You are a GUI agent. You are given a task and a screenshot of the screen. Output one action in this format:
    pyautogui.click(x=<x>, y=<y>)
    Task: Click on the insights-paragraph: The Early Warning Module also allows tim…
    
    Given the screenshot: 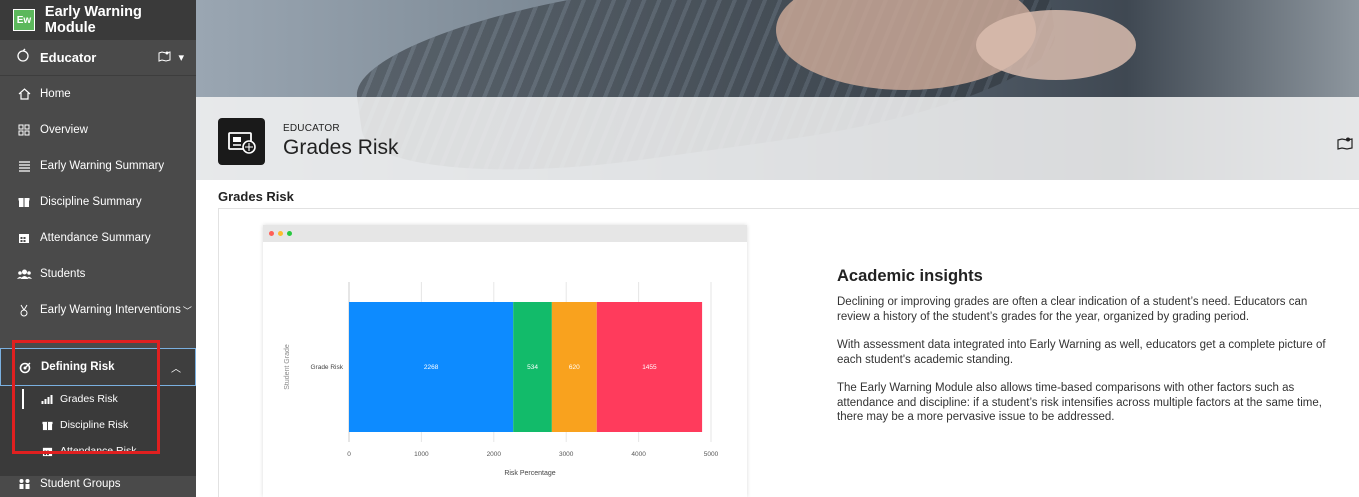 What is the action you would take?
    pyautogui.click(x=1079, y=402)
    